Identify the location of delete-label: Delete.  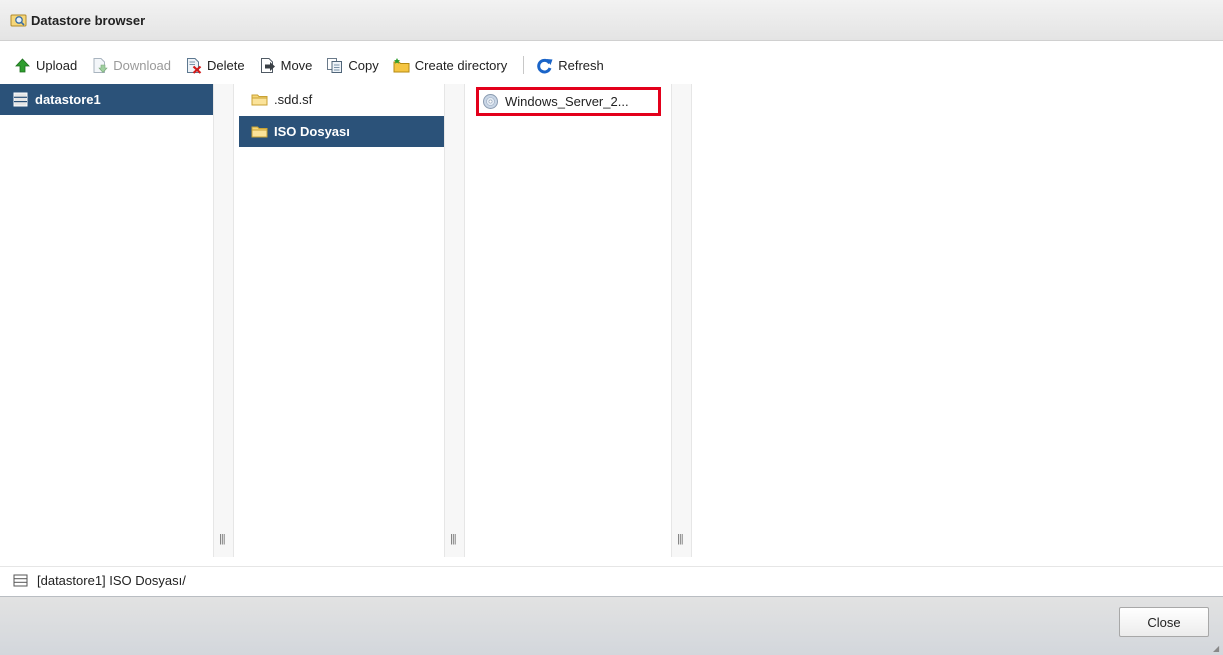
(226, 65).